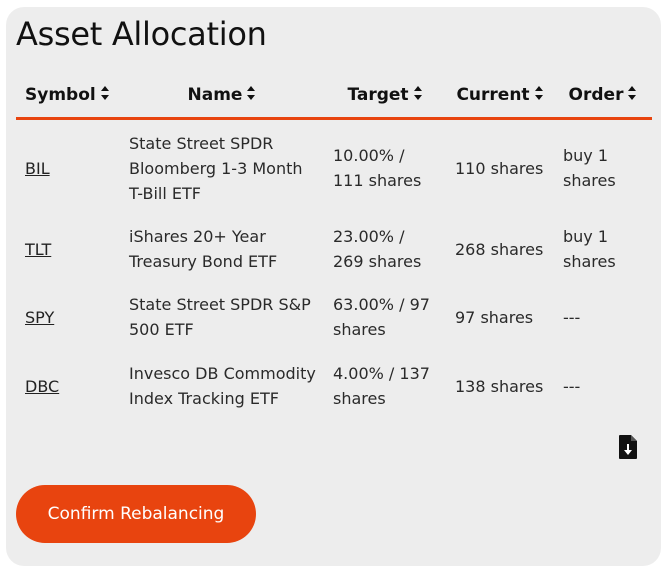 The width and height of the screenshot is (667, 572). Describe the element at coordinates (378, 95) in the screenshot. I see `target-header-label: Target` at that location.